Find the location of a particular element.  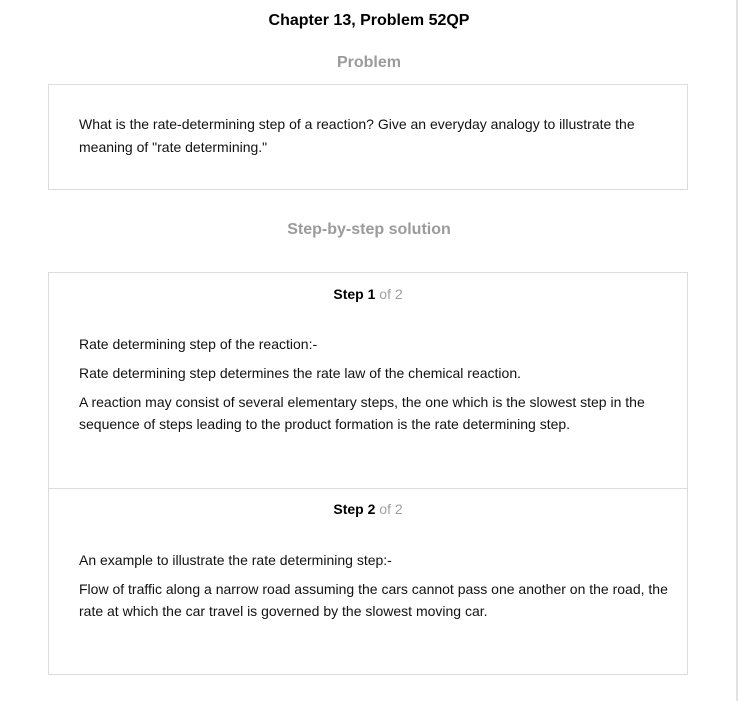

step-1-label: Step is located at coordinates (348, 294).